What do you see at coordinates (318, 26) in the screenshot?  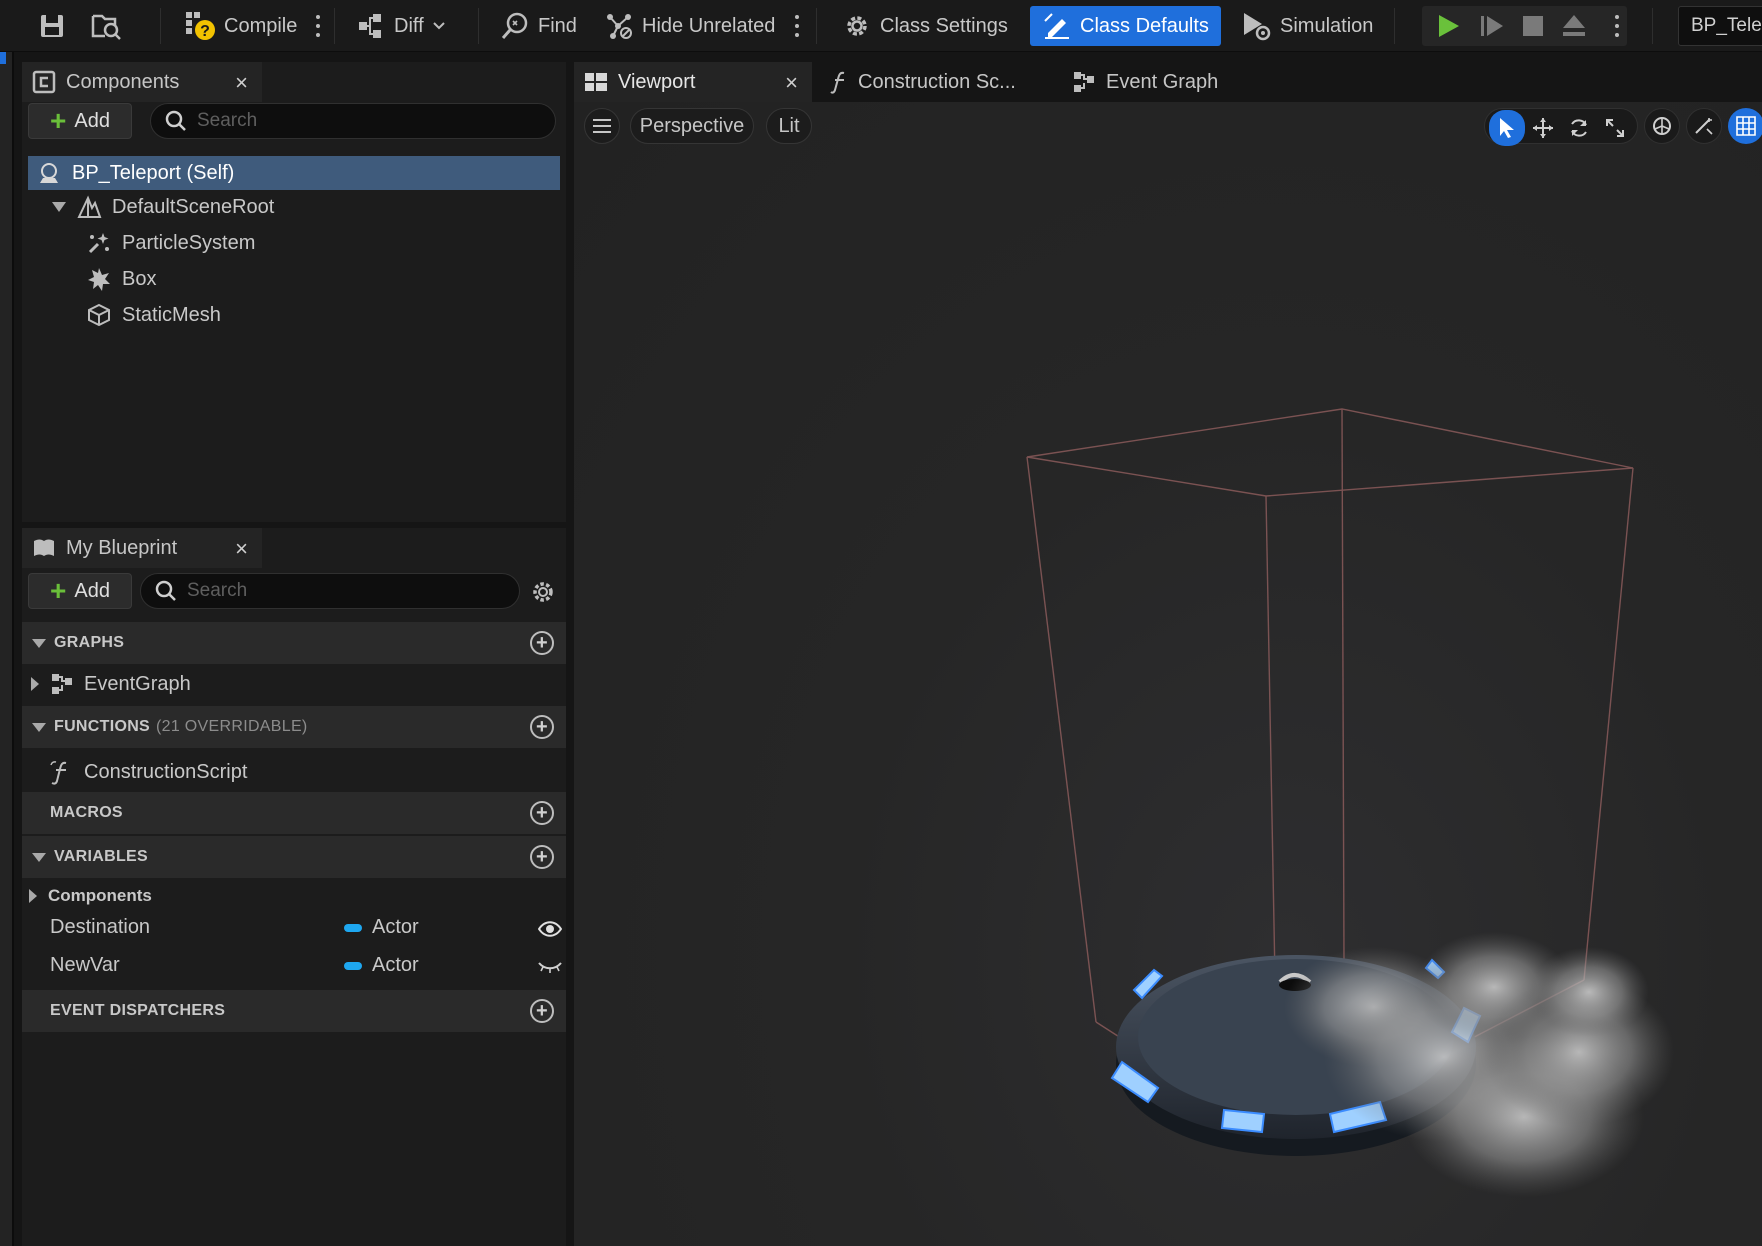 I see `compile-options-button` at bounding box center [318, 26].